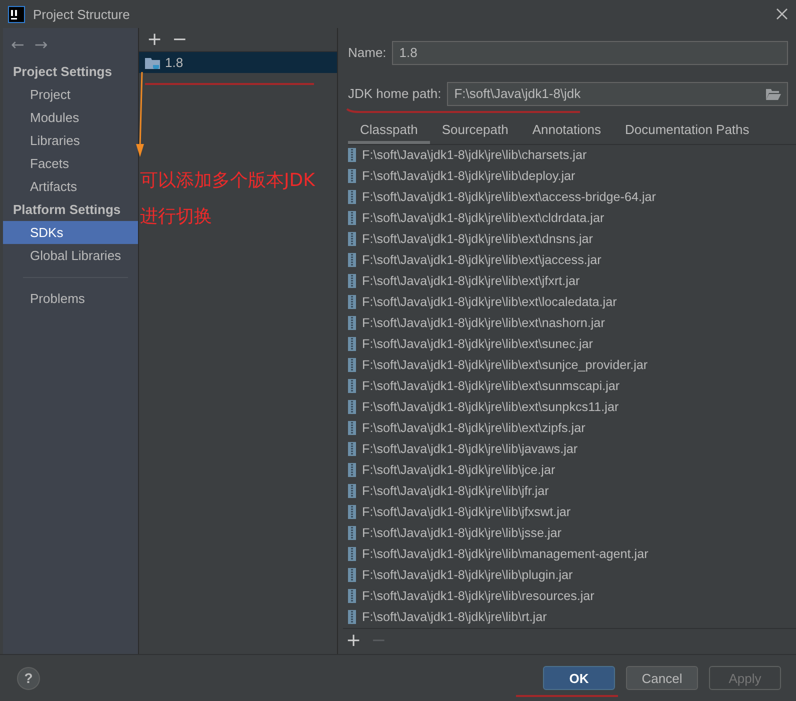 This screenshot has width=796, height=701. I want to click on dialog-button: Cancel, so click(662, 678).